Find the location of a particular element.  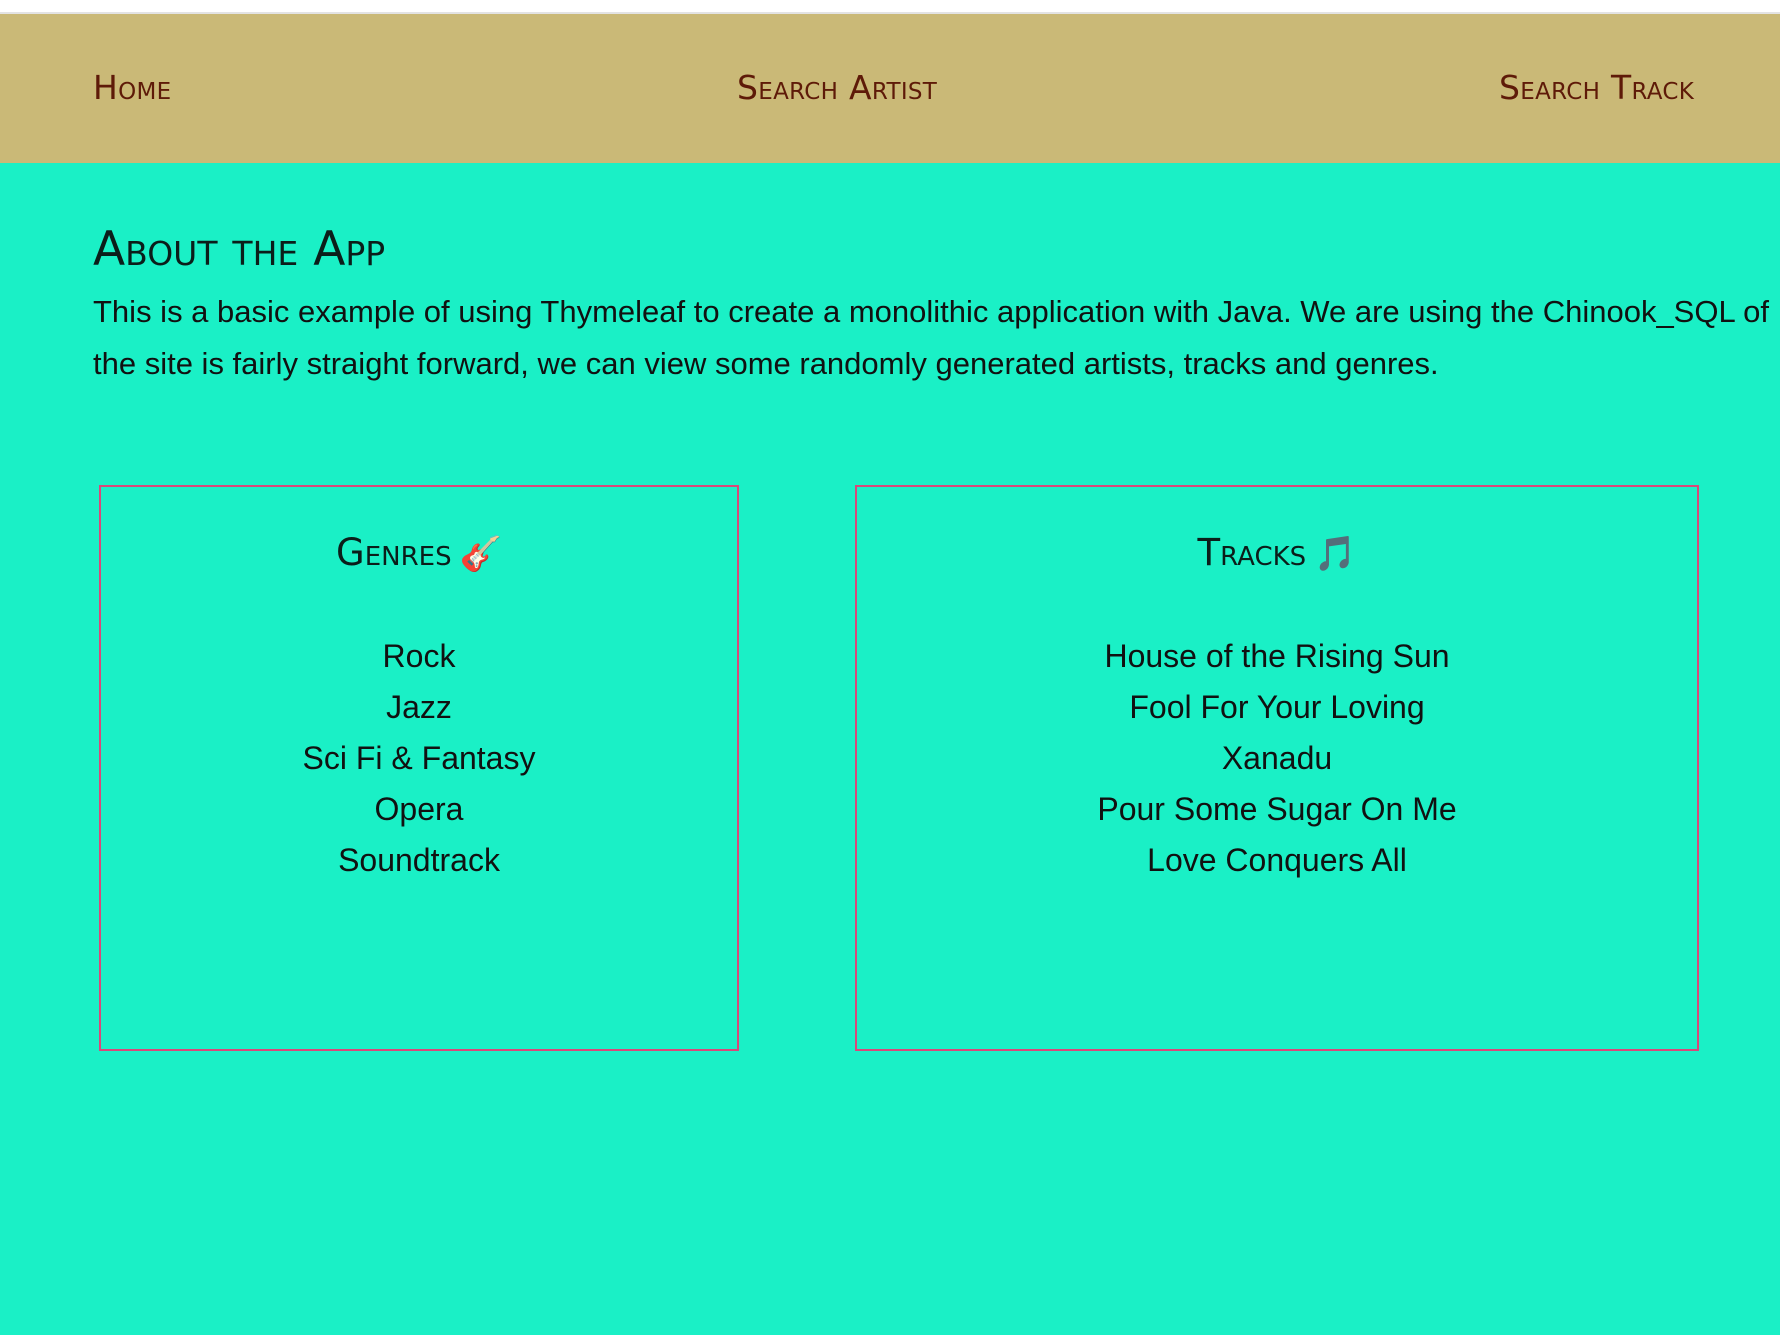

genres-title-label: Genres is located at coordinates (394, 552).